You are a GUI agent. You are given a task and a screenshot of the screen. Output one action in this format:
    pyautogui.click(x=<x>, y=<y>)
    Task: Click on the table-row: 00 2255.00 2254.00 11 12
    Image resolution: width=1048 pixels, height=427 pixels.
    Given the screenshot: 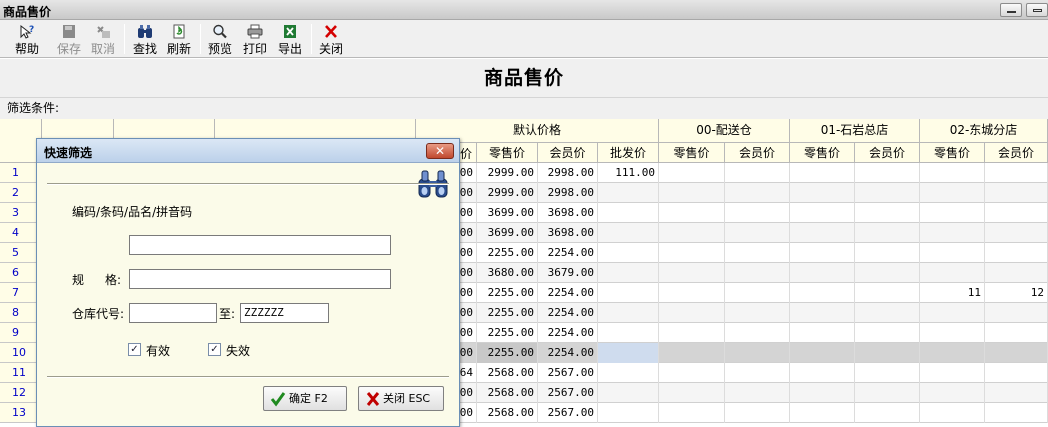 What is the action you would take?
    pyautogui.click(x=753, y=293)
    